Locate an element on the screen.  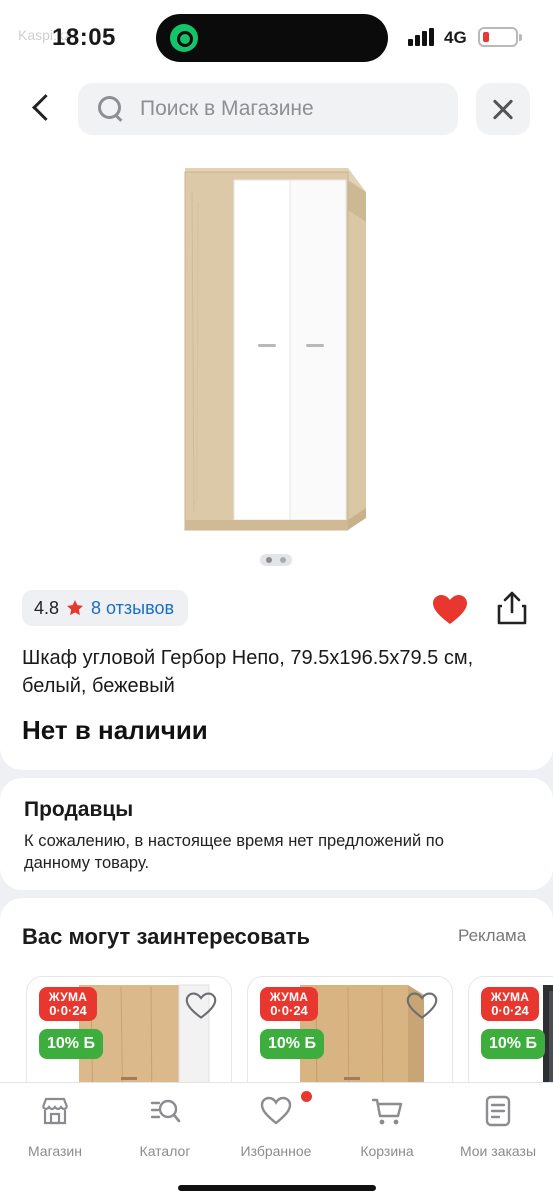
ad-label: Реклама is located at coordinates (492, 936).